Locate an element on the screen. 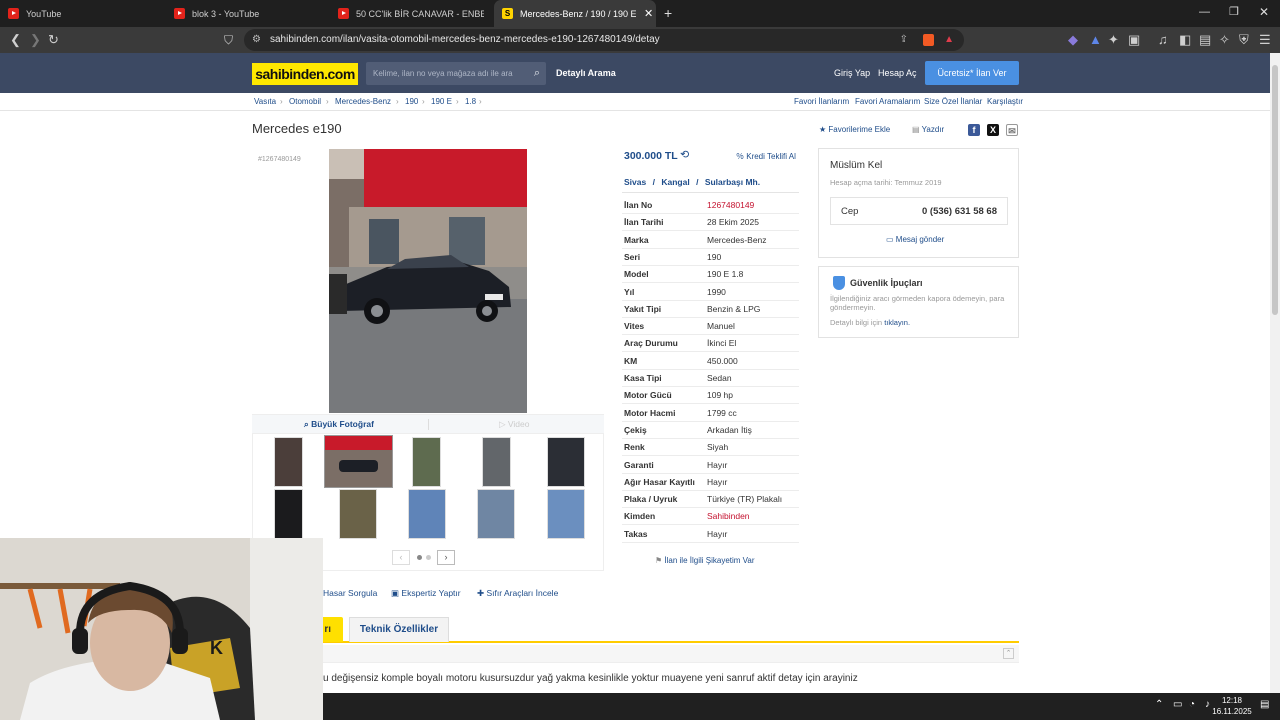  big-photo-button: ⌕ Büyük Fotoğraf is located at coordinates (339, 424).